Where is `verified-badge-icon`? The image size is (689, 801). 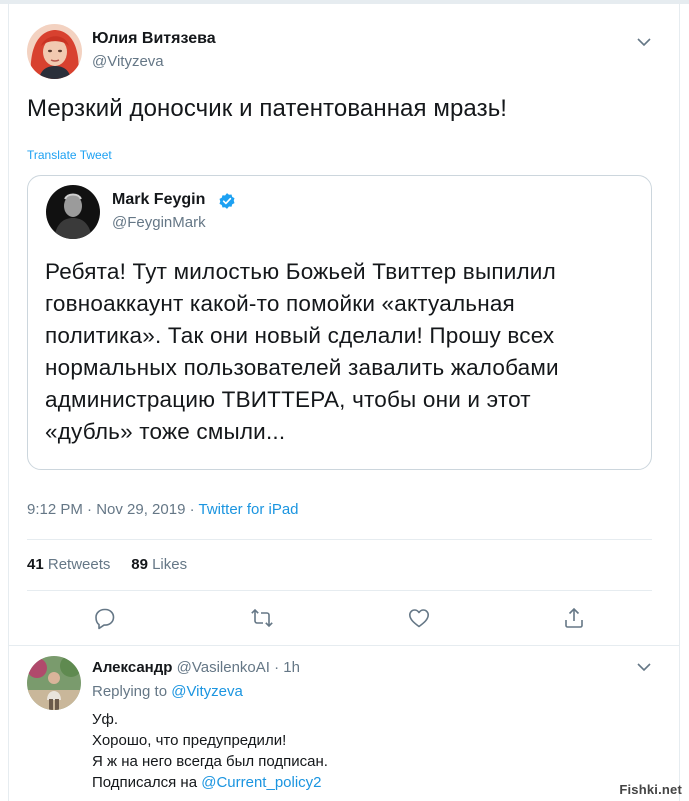 verified-badge-icon is located at coordinates (227, 201).